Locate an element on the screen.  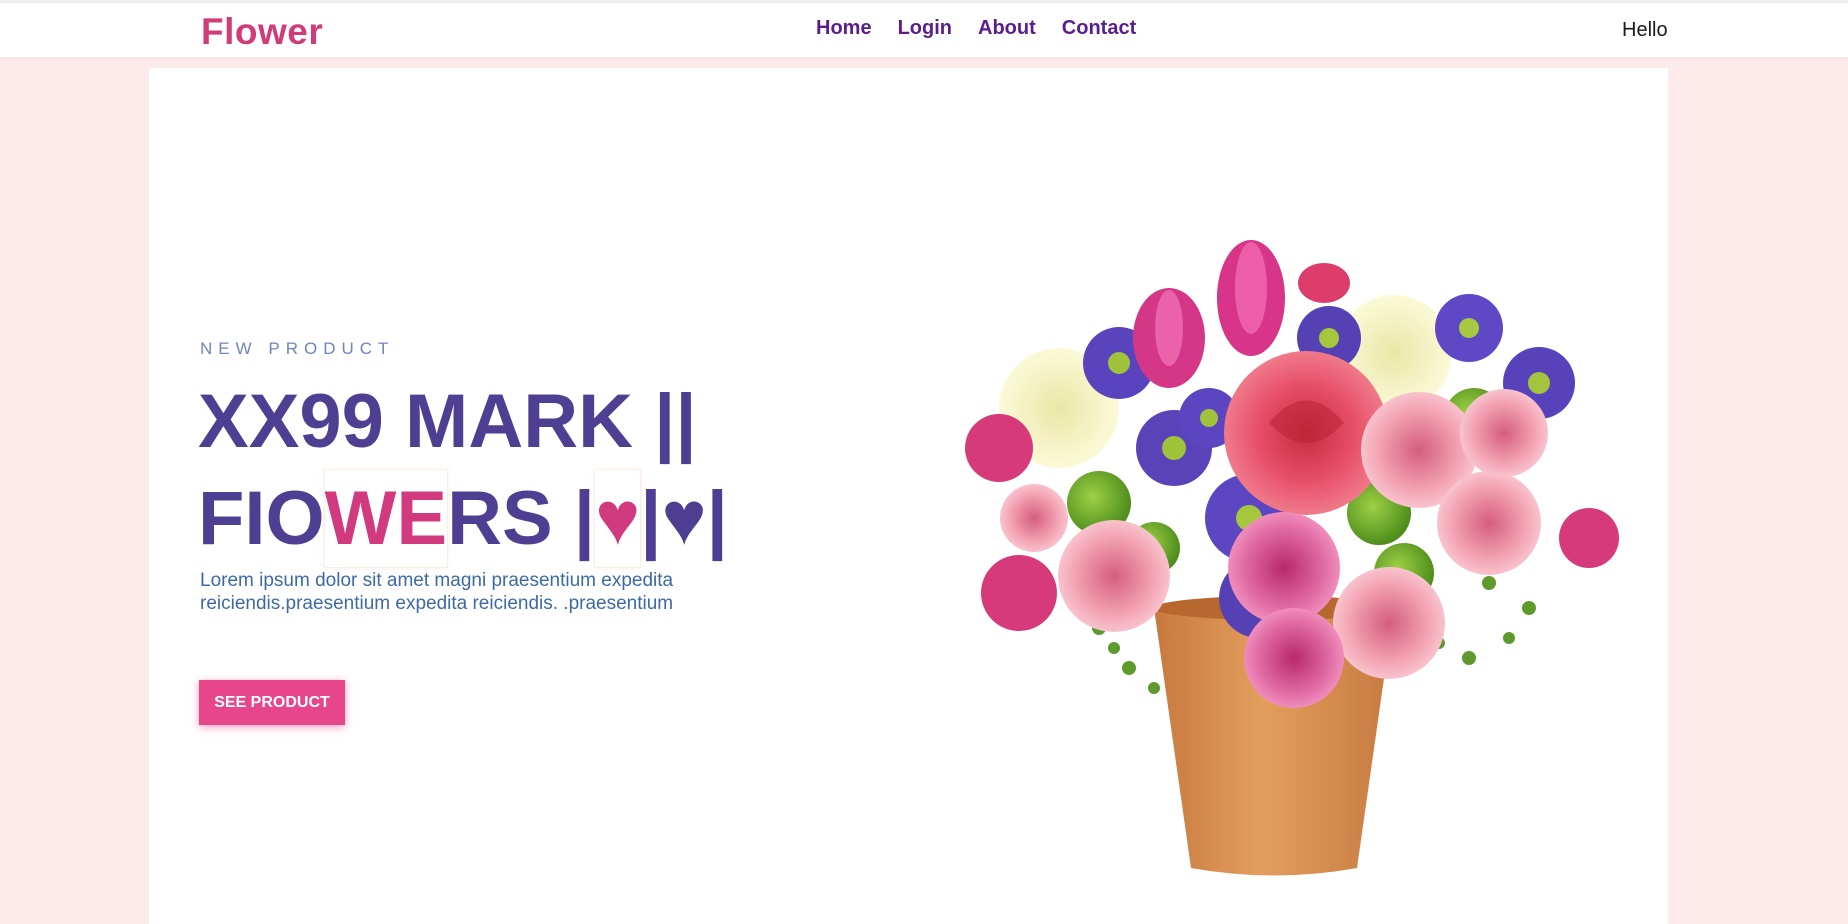
headline-part-fio: FIO is located at coordinates (261, 518).